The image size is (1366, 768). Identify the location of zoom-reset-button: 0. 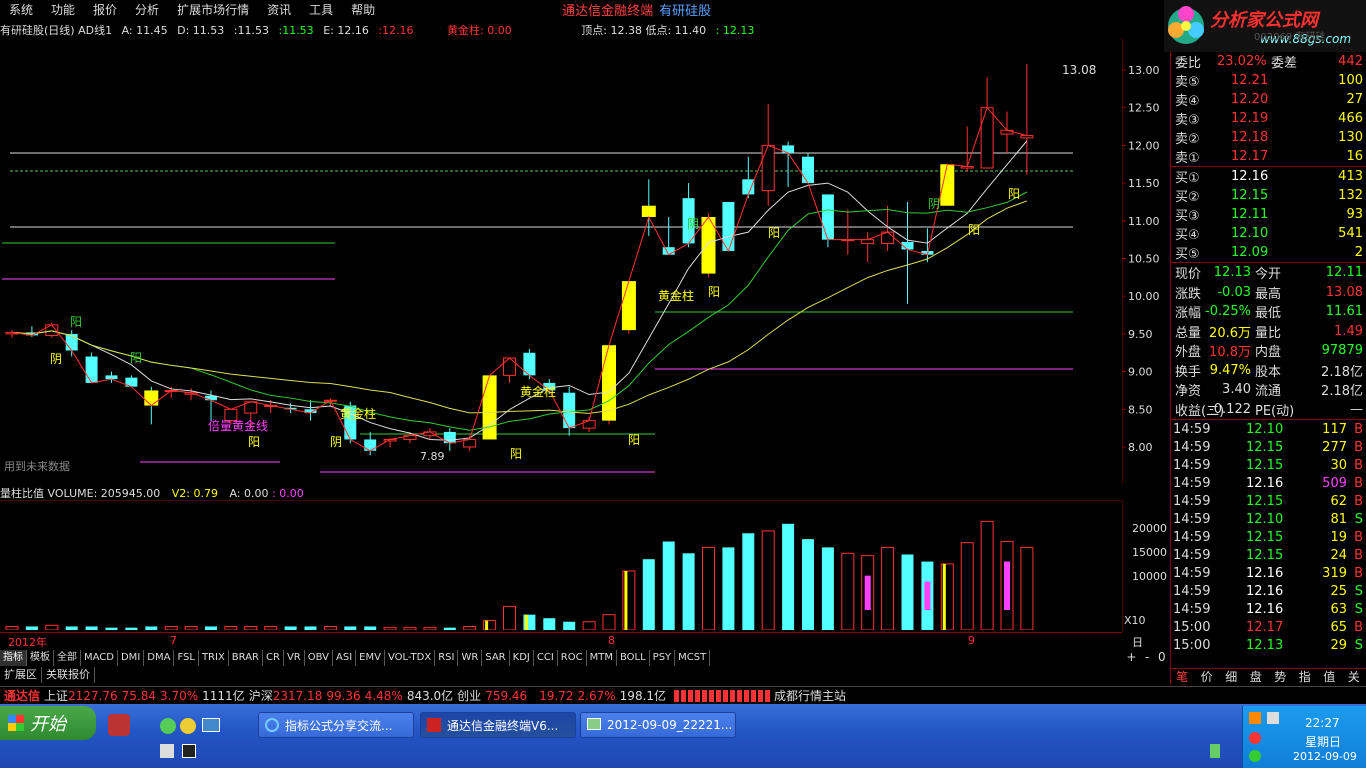
(1162, 658).